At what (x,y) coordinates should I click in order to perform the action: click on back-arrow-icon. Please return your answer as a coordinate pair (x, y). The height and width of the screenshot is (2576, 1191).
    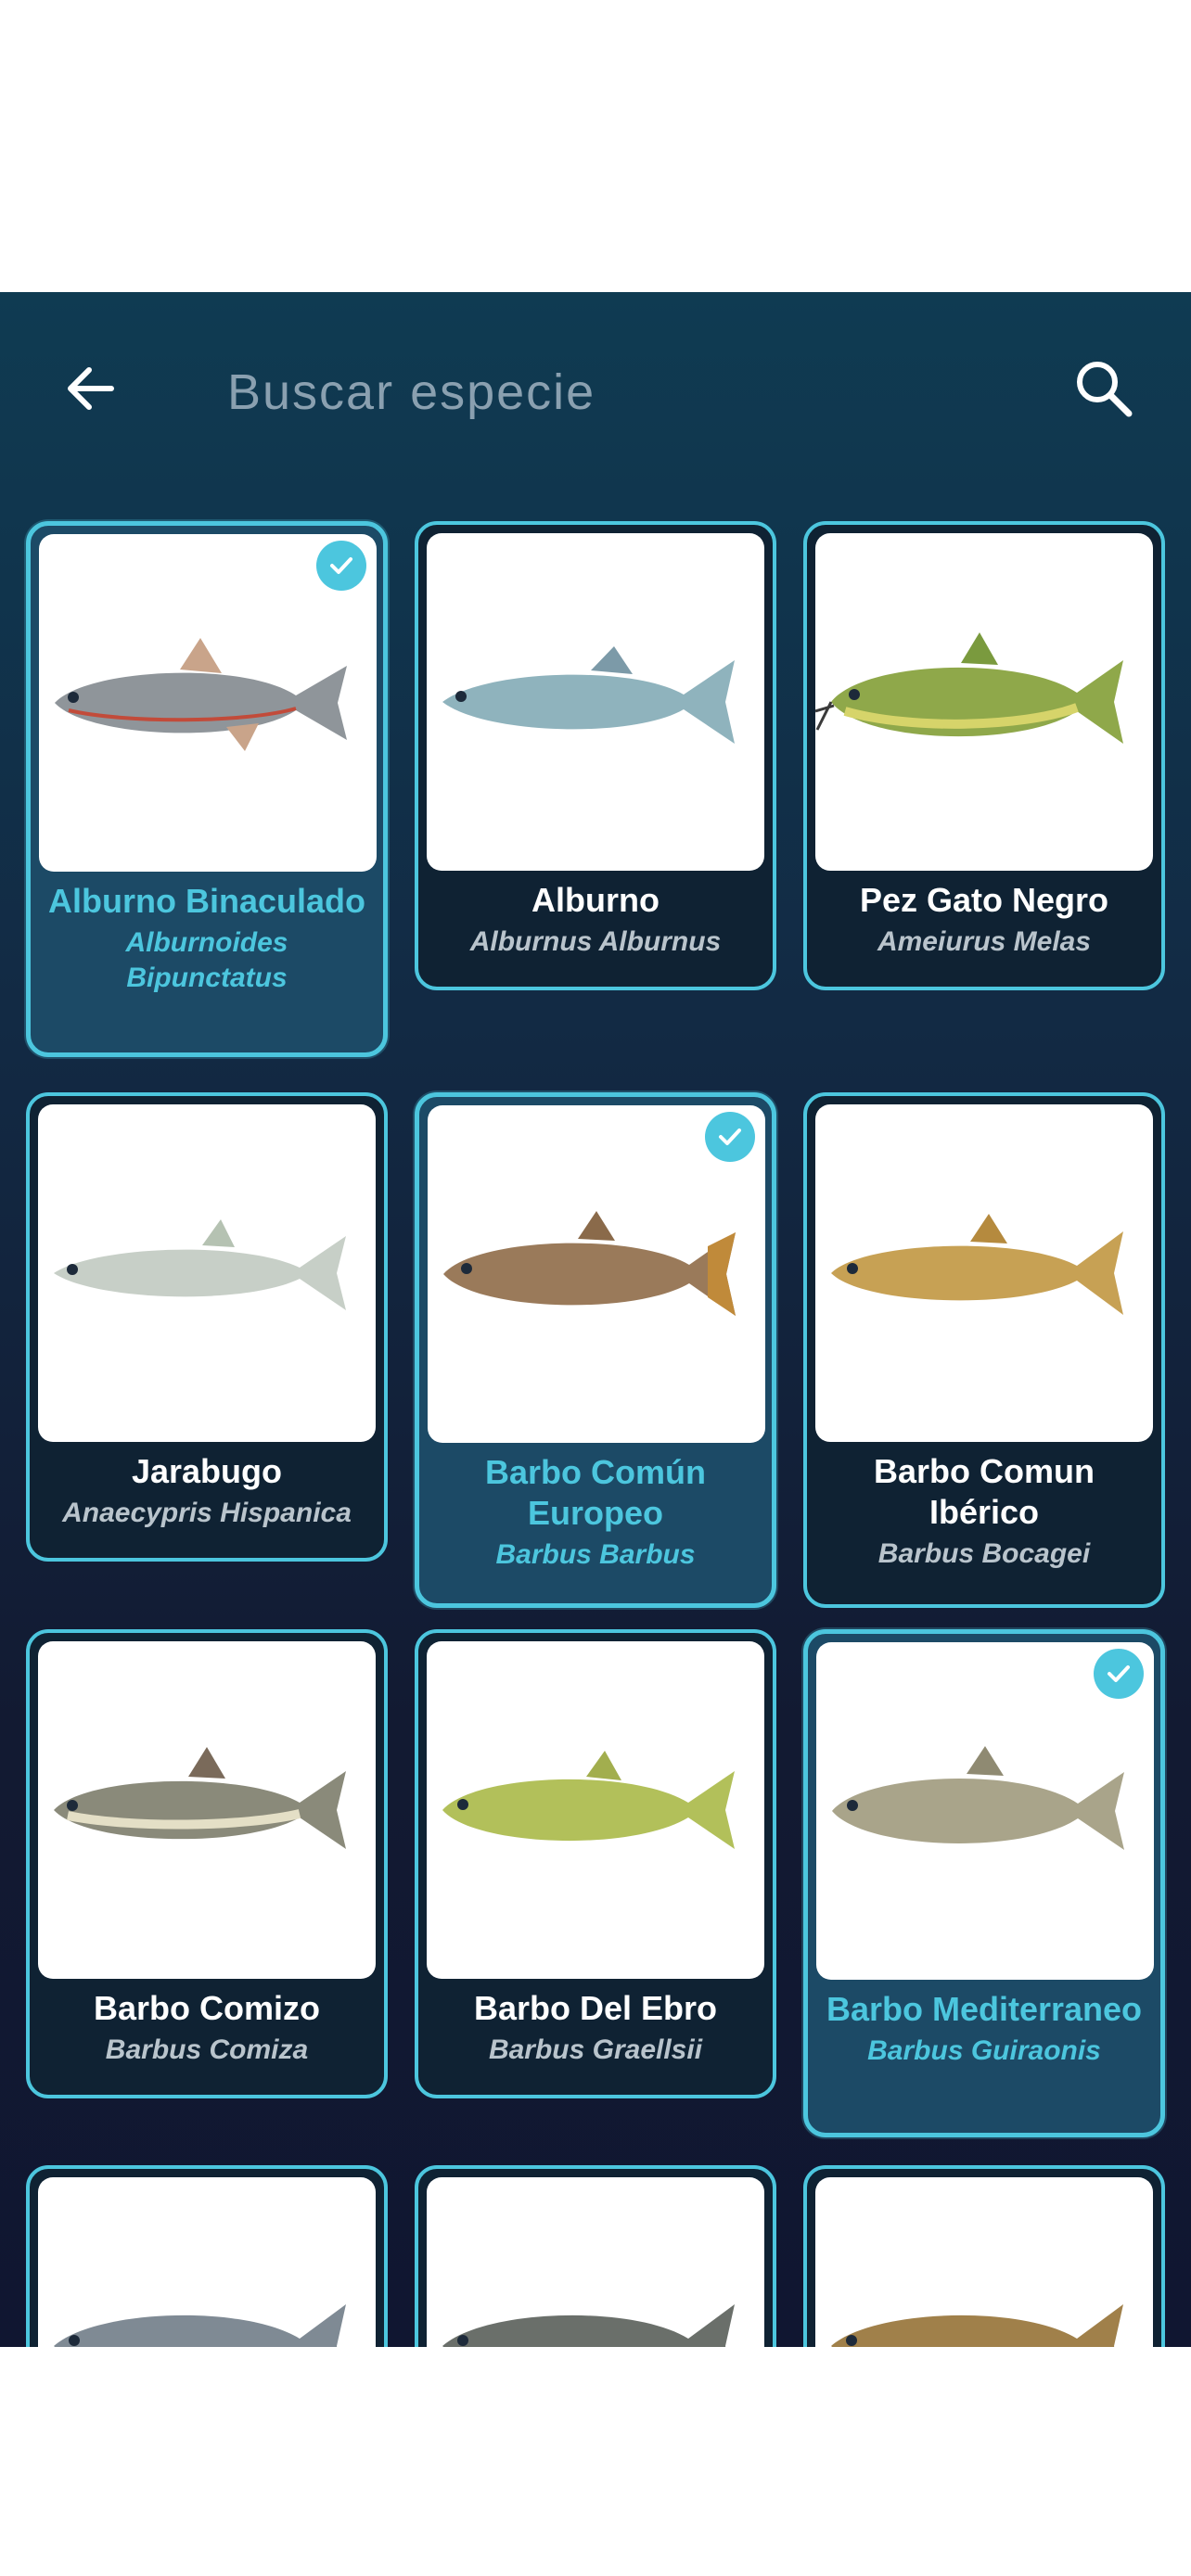
    Looking at the image, I should click on (91, 388).